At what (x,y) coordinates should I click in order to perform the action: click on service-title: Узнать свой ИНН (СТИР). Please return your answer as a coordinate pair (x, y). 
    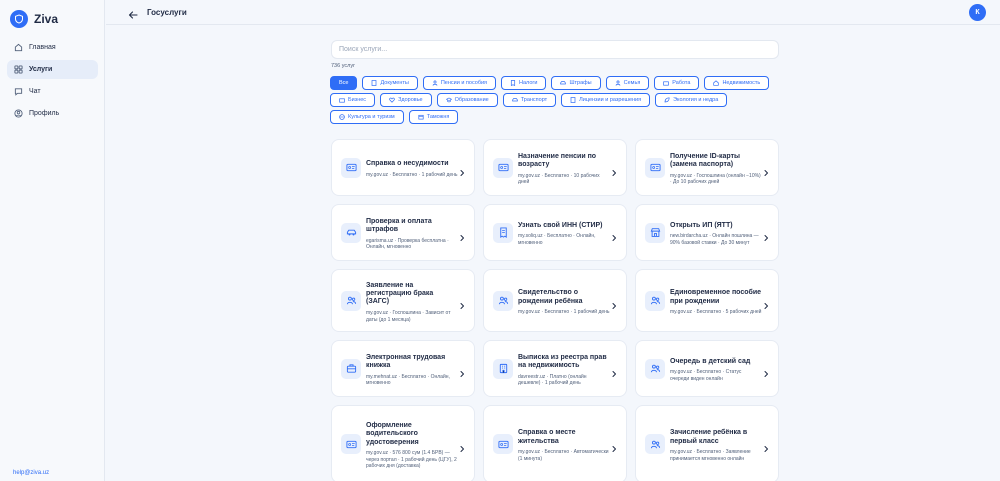
    Looking at the image, I should click on (560, 226).